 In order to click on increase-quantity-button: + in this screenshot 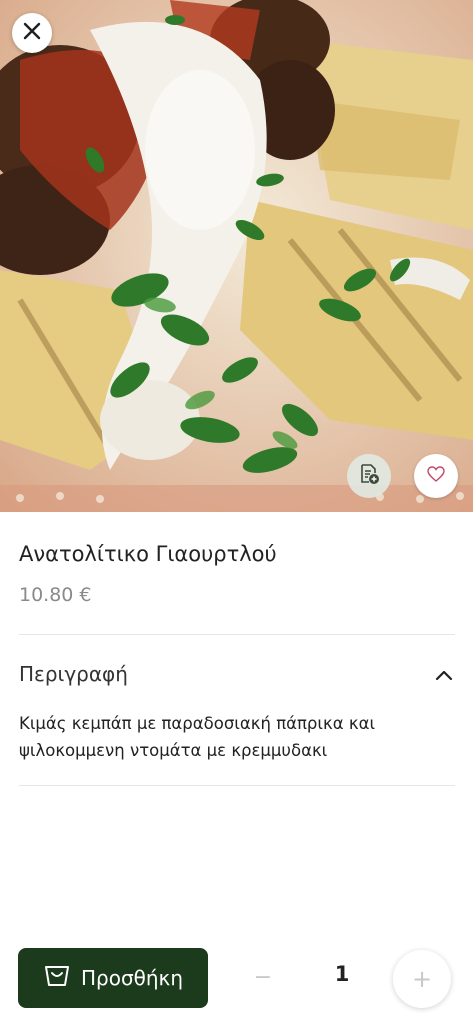, I will do `click(422, 979)`.